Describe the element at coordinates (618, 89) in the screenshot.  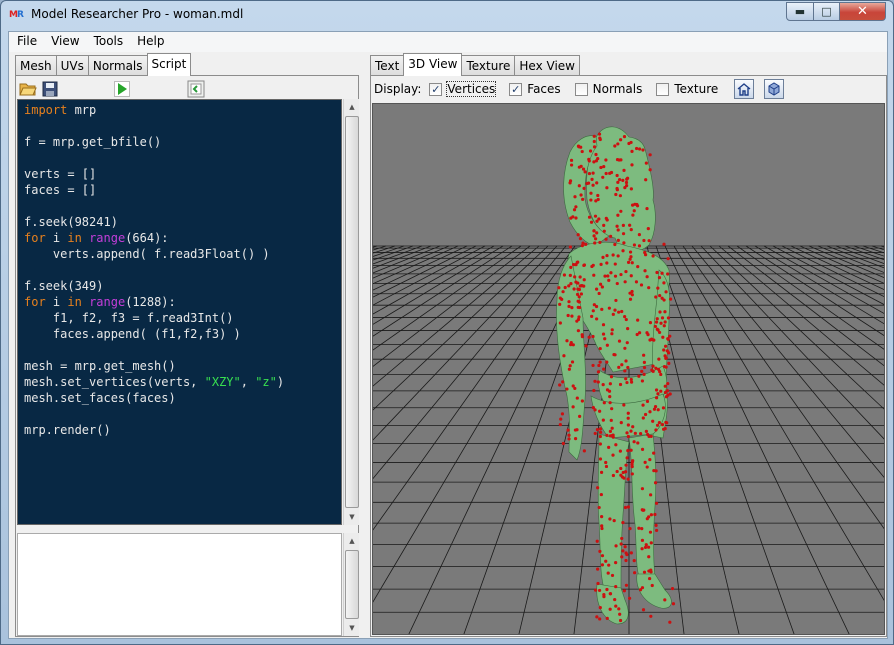
I see `normals-label: Normals` at that location.